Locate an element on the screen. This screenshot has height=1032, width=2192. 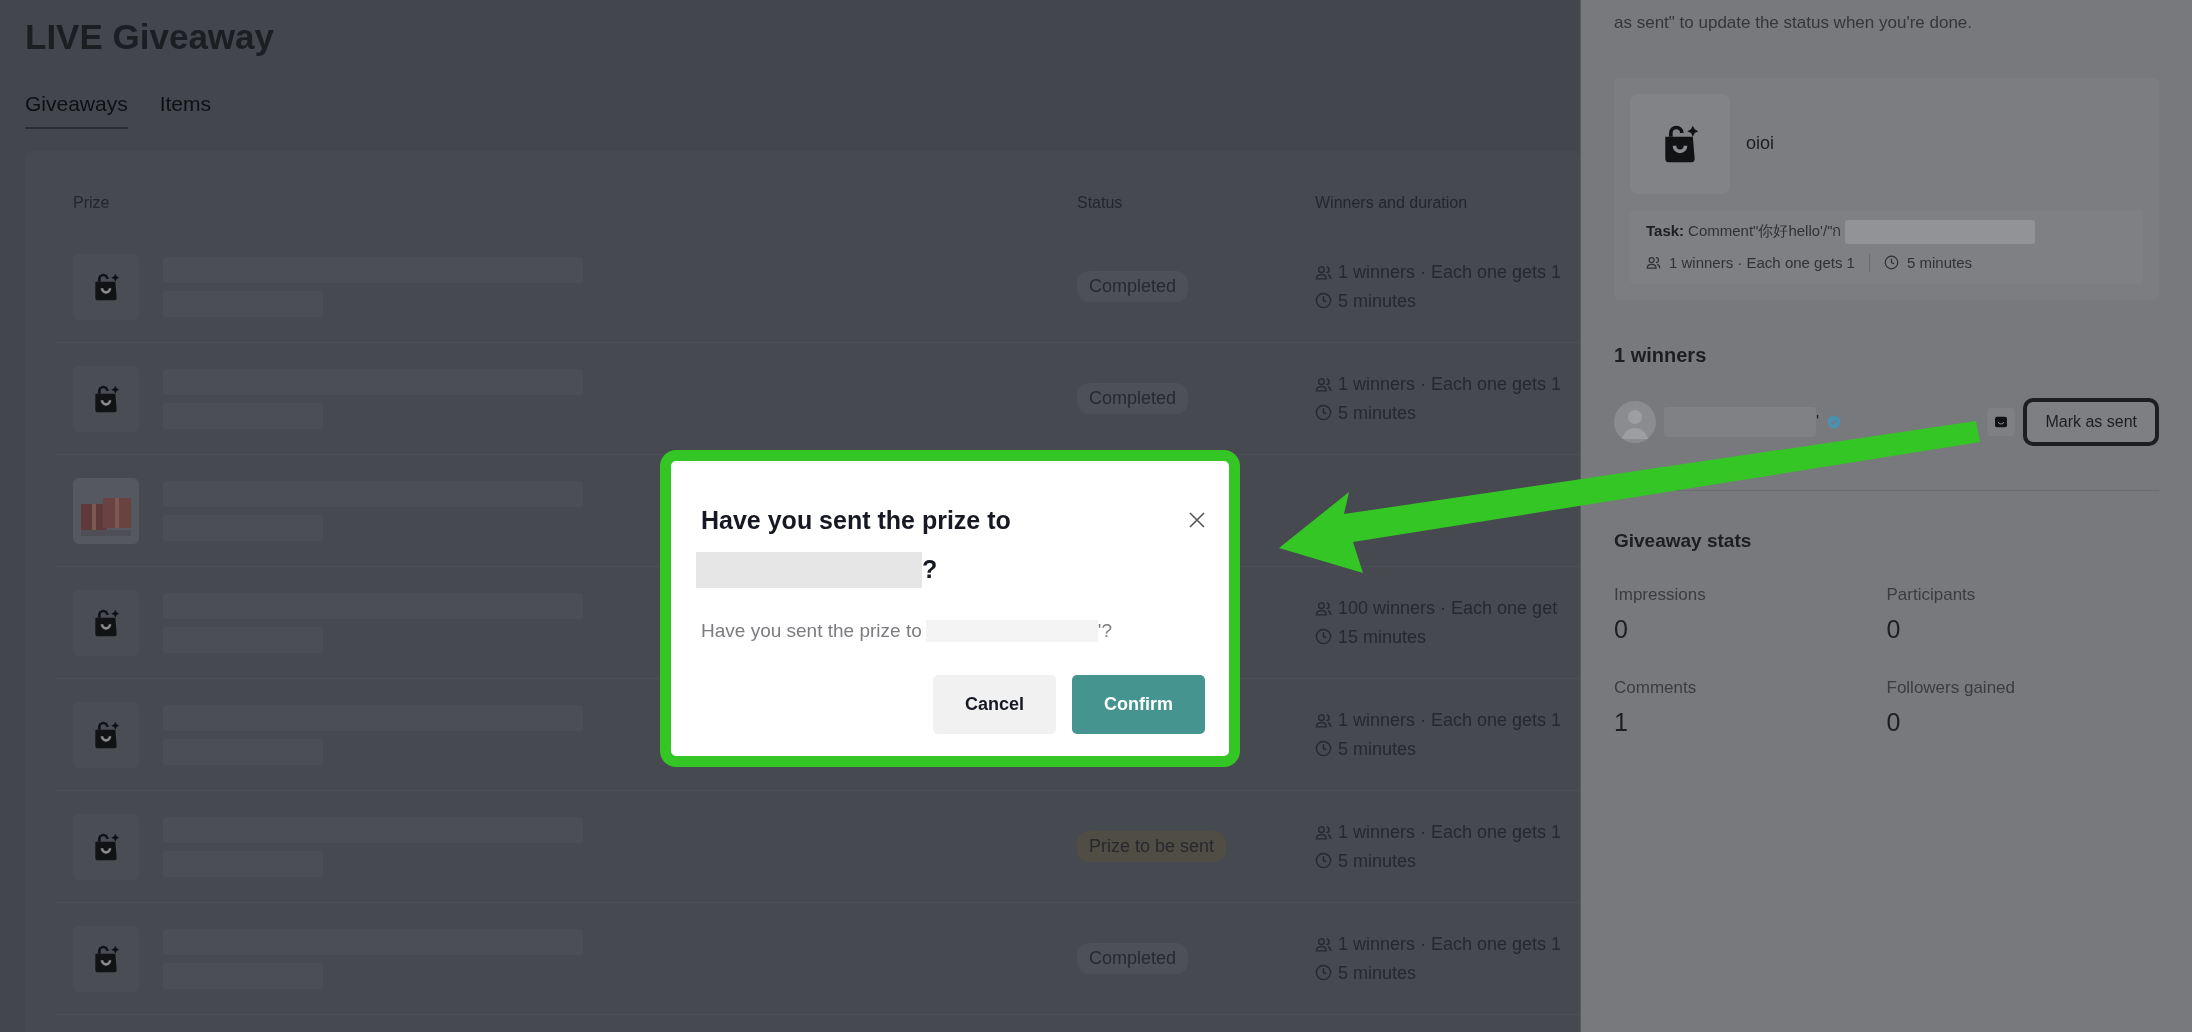
chat-icon is located at coordinates (2001, 422).